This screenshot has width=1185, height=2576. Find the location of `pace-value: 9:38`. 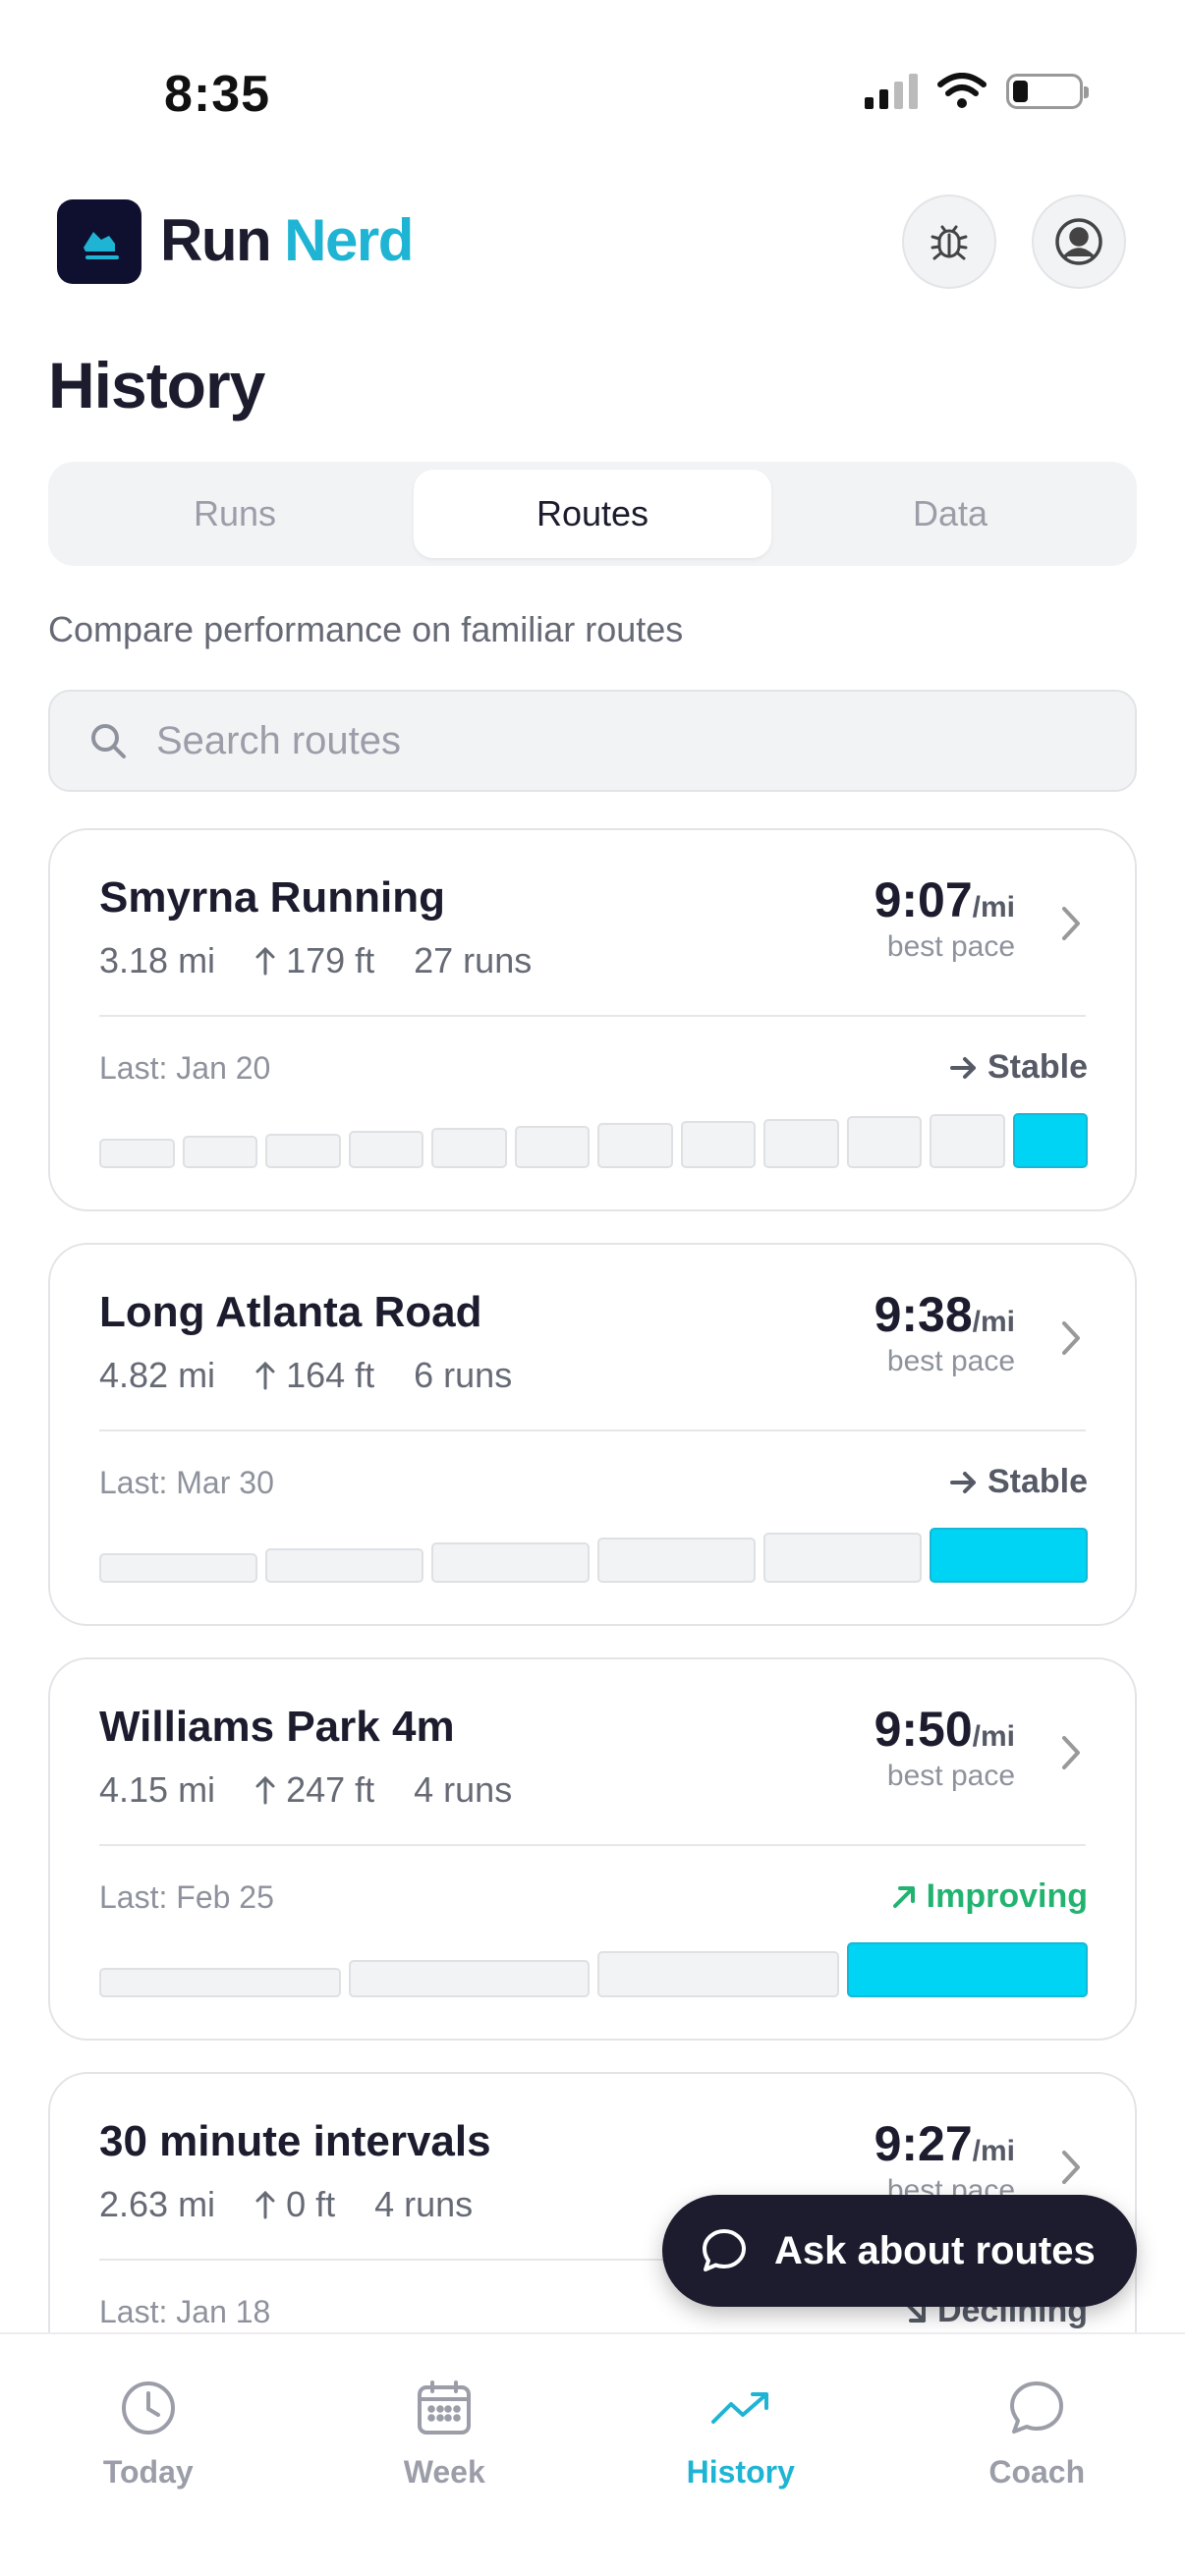

pace-value: 9:38 is located at coordinates (924, 1314).